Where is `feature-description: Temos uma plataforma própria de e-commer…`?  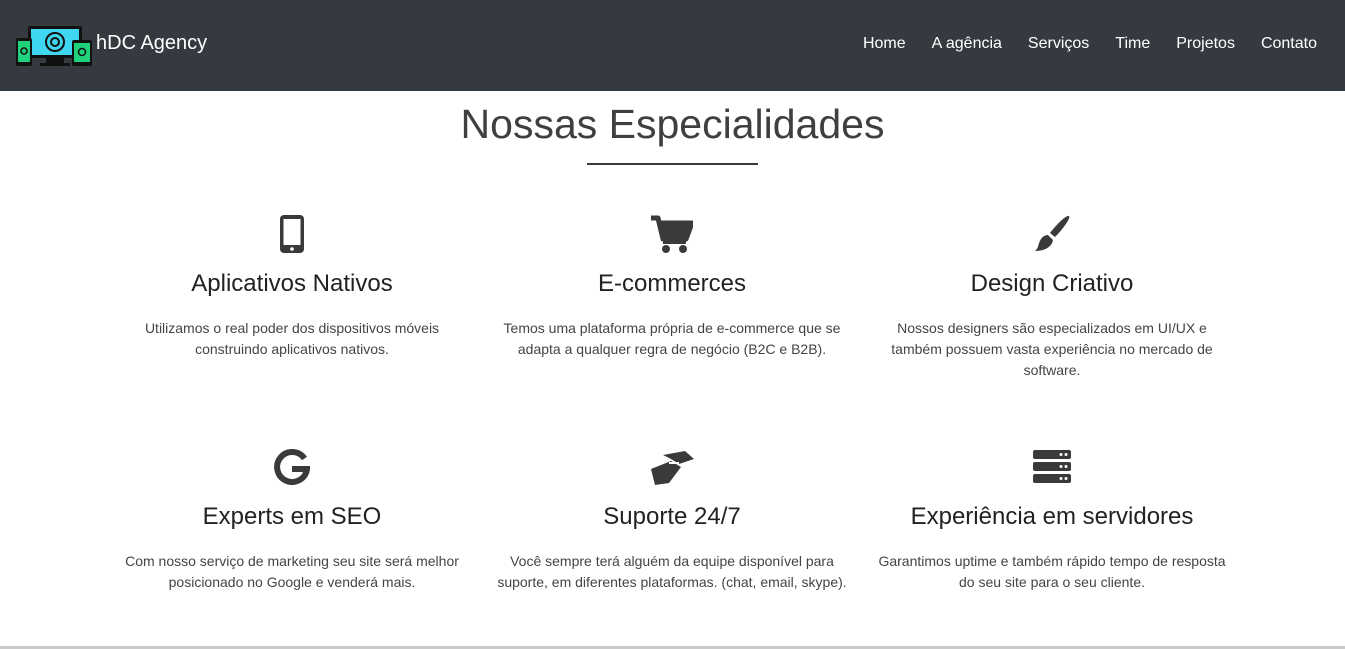
feature-description: Temos uma plataforma própria de e-commer… is located at coordinates (672, 338).